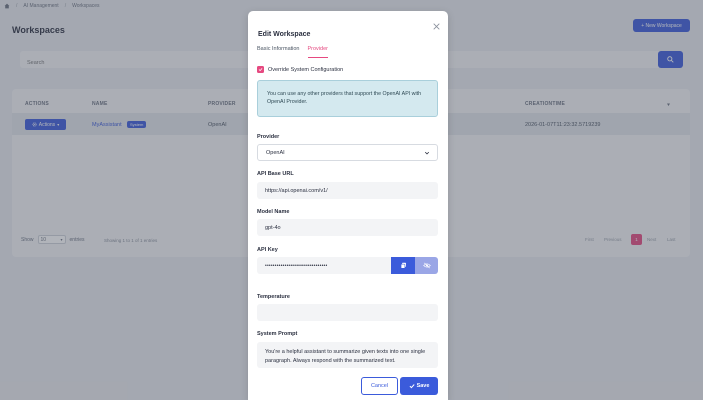  Describe the element at coordinates (379, 386) in the screenshot. I see `cancel-button: Cancel` at that location.